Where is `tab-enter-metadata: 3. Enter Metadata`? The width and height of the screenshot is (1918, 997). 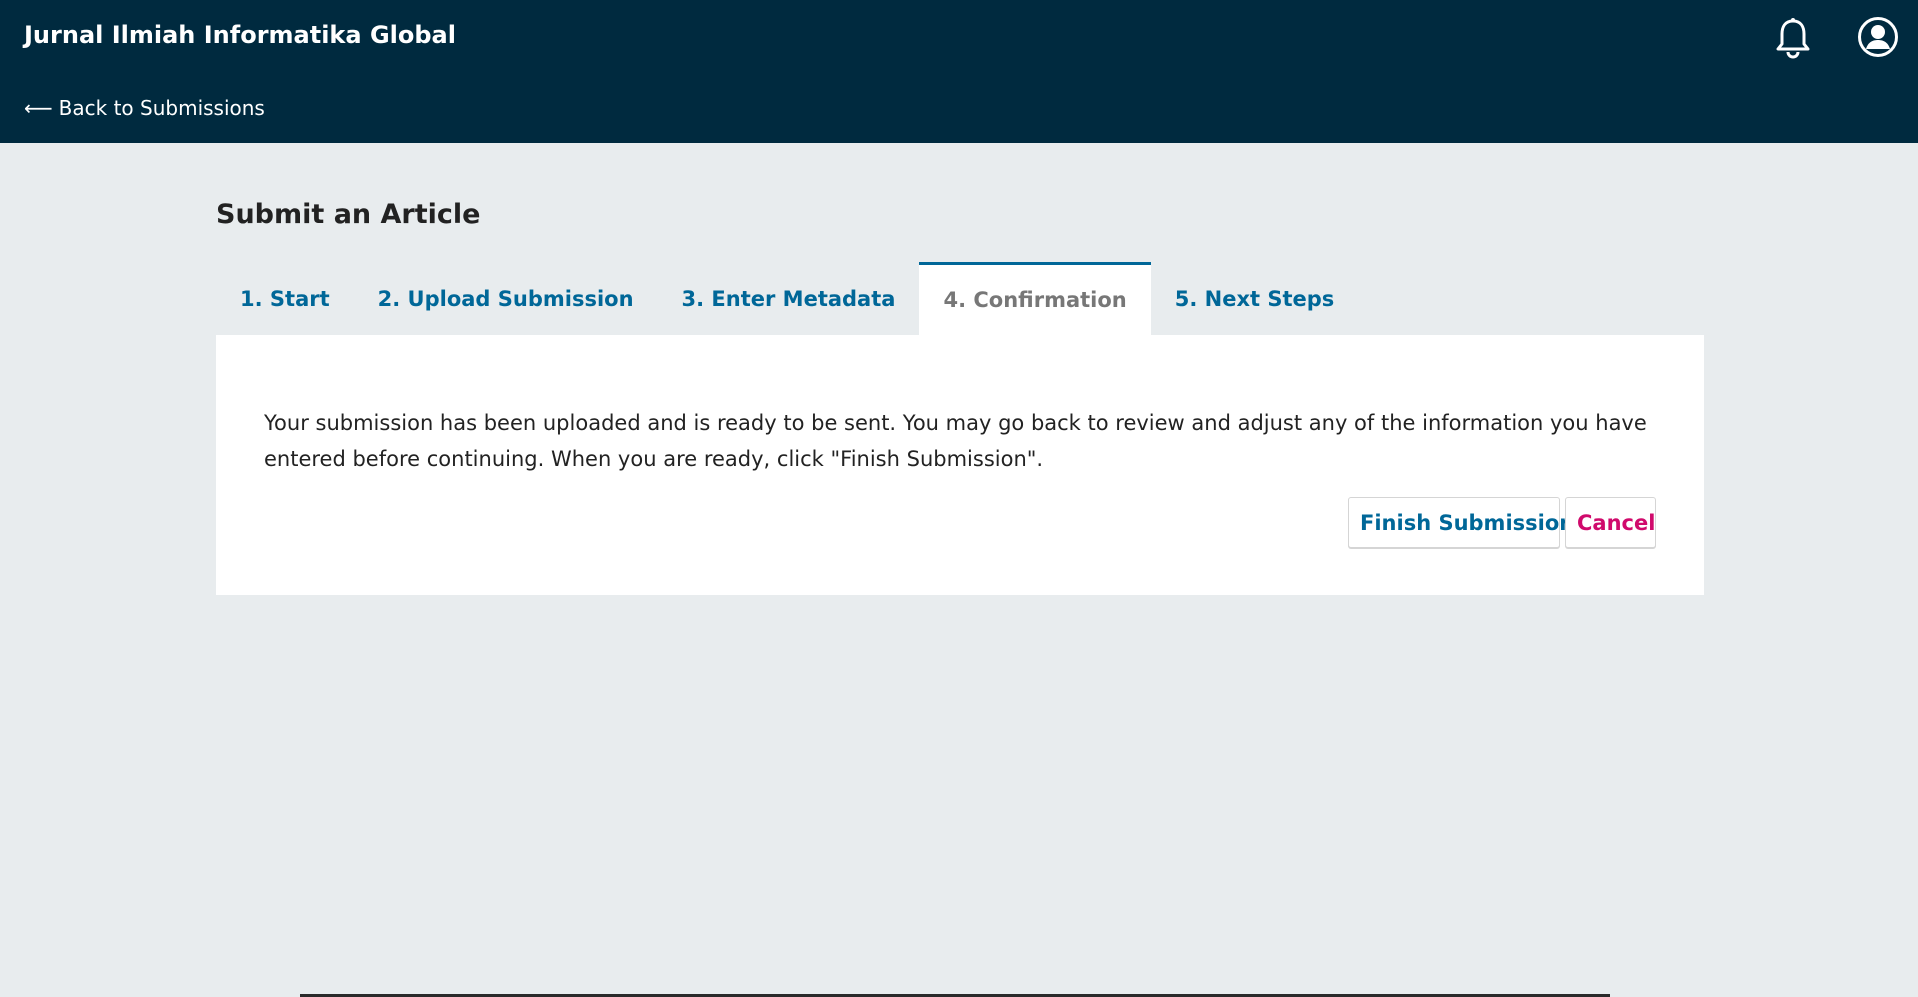
tab-enter-metadata: 3. Enter Metadata is located at coordinates (789, 298).